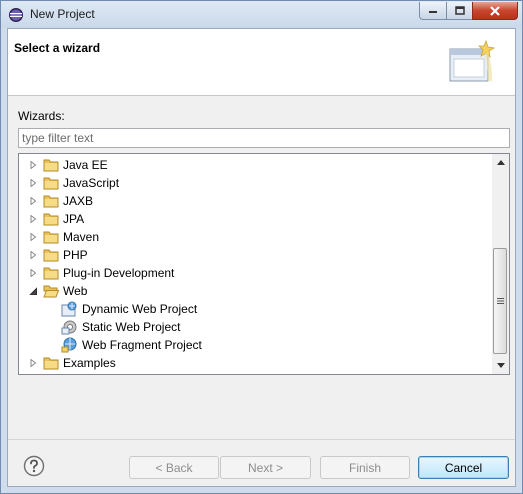  Describe the element at coordinates (255, 345) in the screenshot. I see `tree-item-web-fragment-project: Web Fragment Project` at that location.